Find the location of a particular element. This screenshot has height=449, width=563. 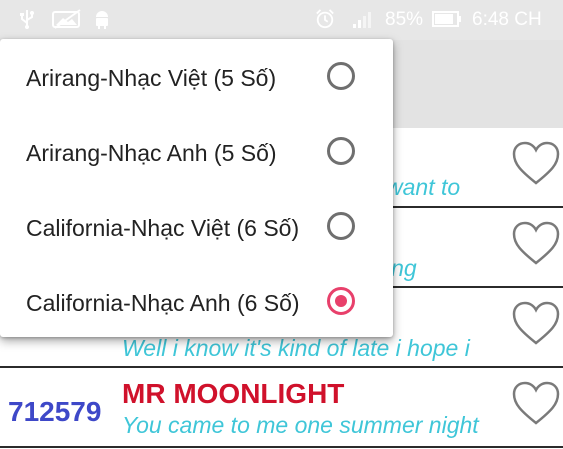

menu-item-label: Arirang-Nhạc Việt (5 Số) is located at coordinates (151, 78).